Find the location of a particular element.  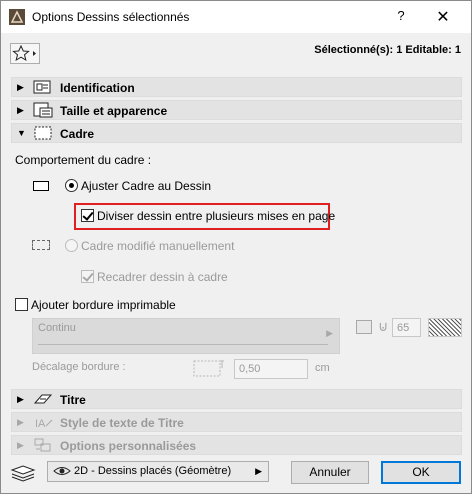

favorites-button is located at coordinates (25, 53).